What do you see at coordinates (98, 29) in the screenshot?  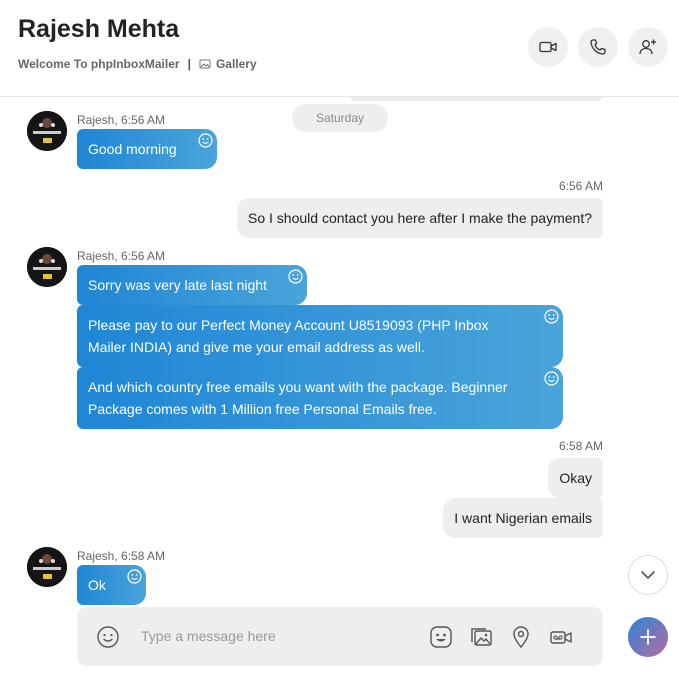 I see `contact-name: Rajesh Mehta` at bounding box center [98, 29].